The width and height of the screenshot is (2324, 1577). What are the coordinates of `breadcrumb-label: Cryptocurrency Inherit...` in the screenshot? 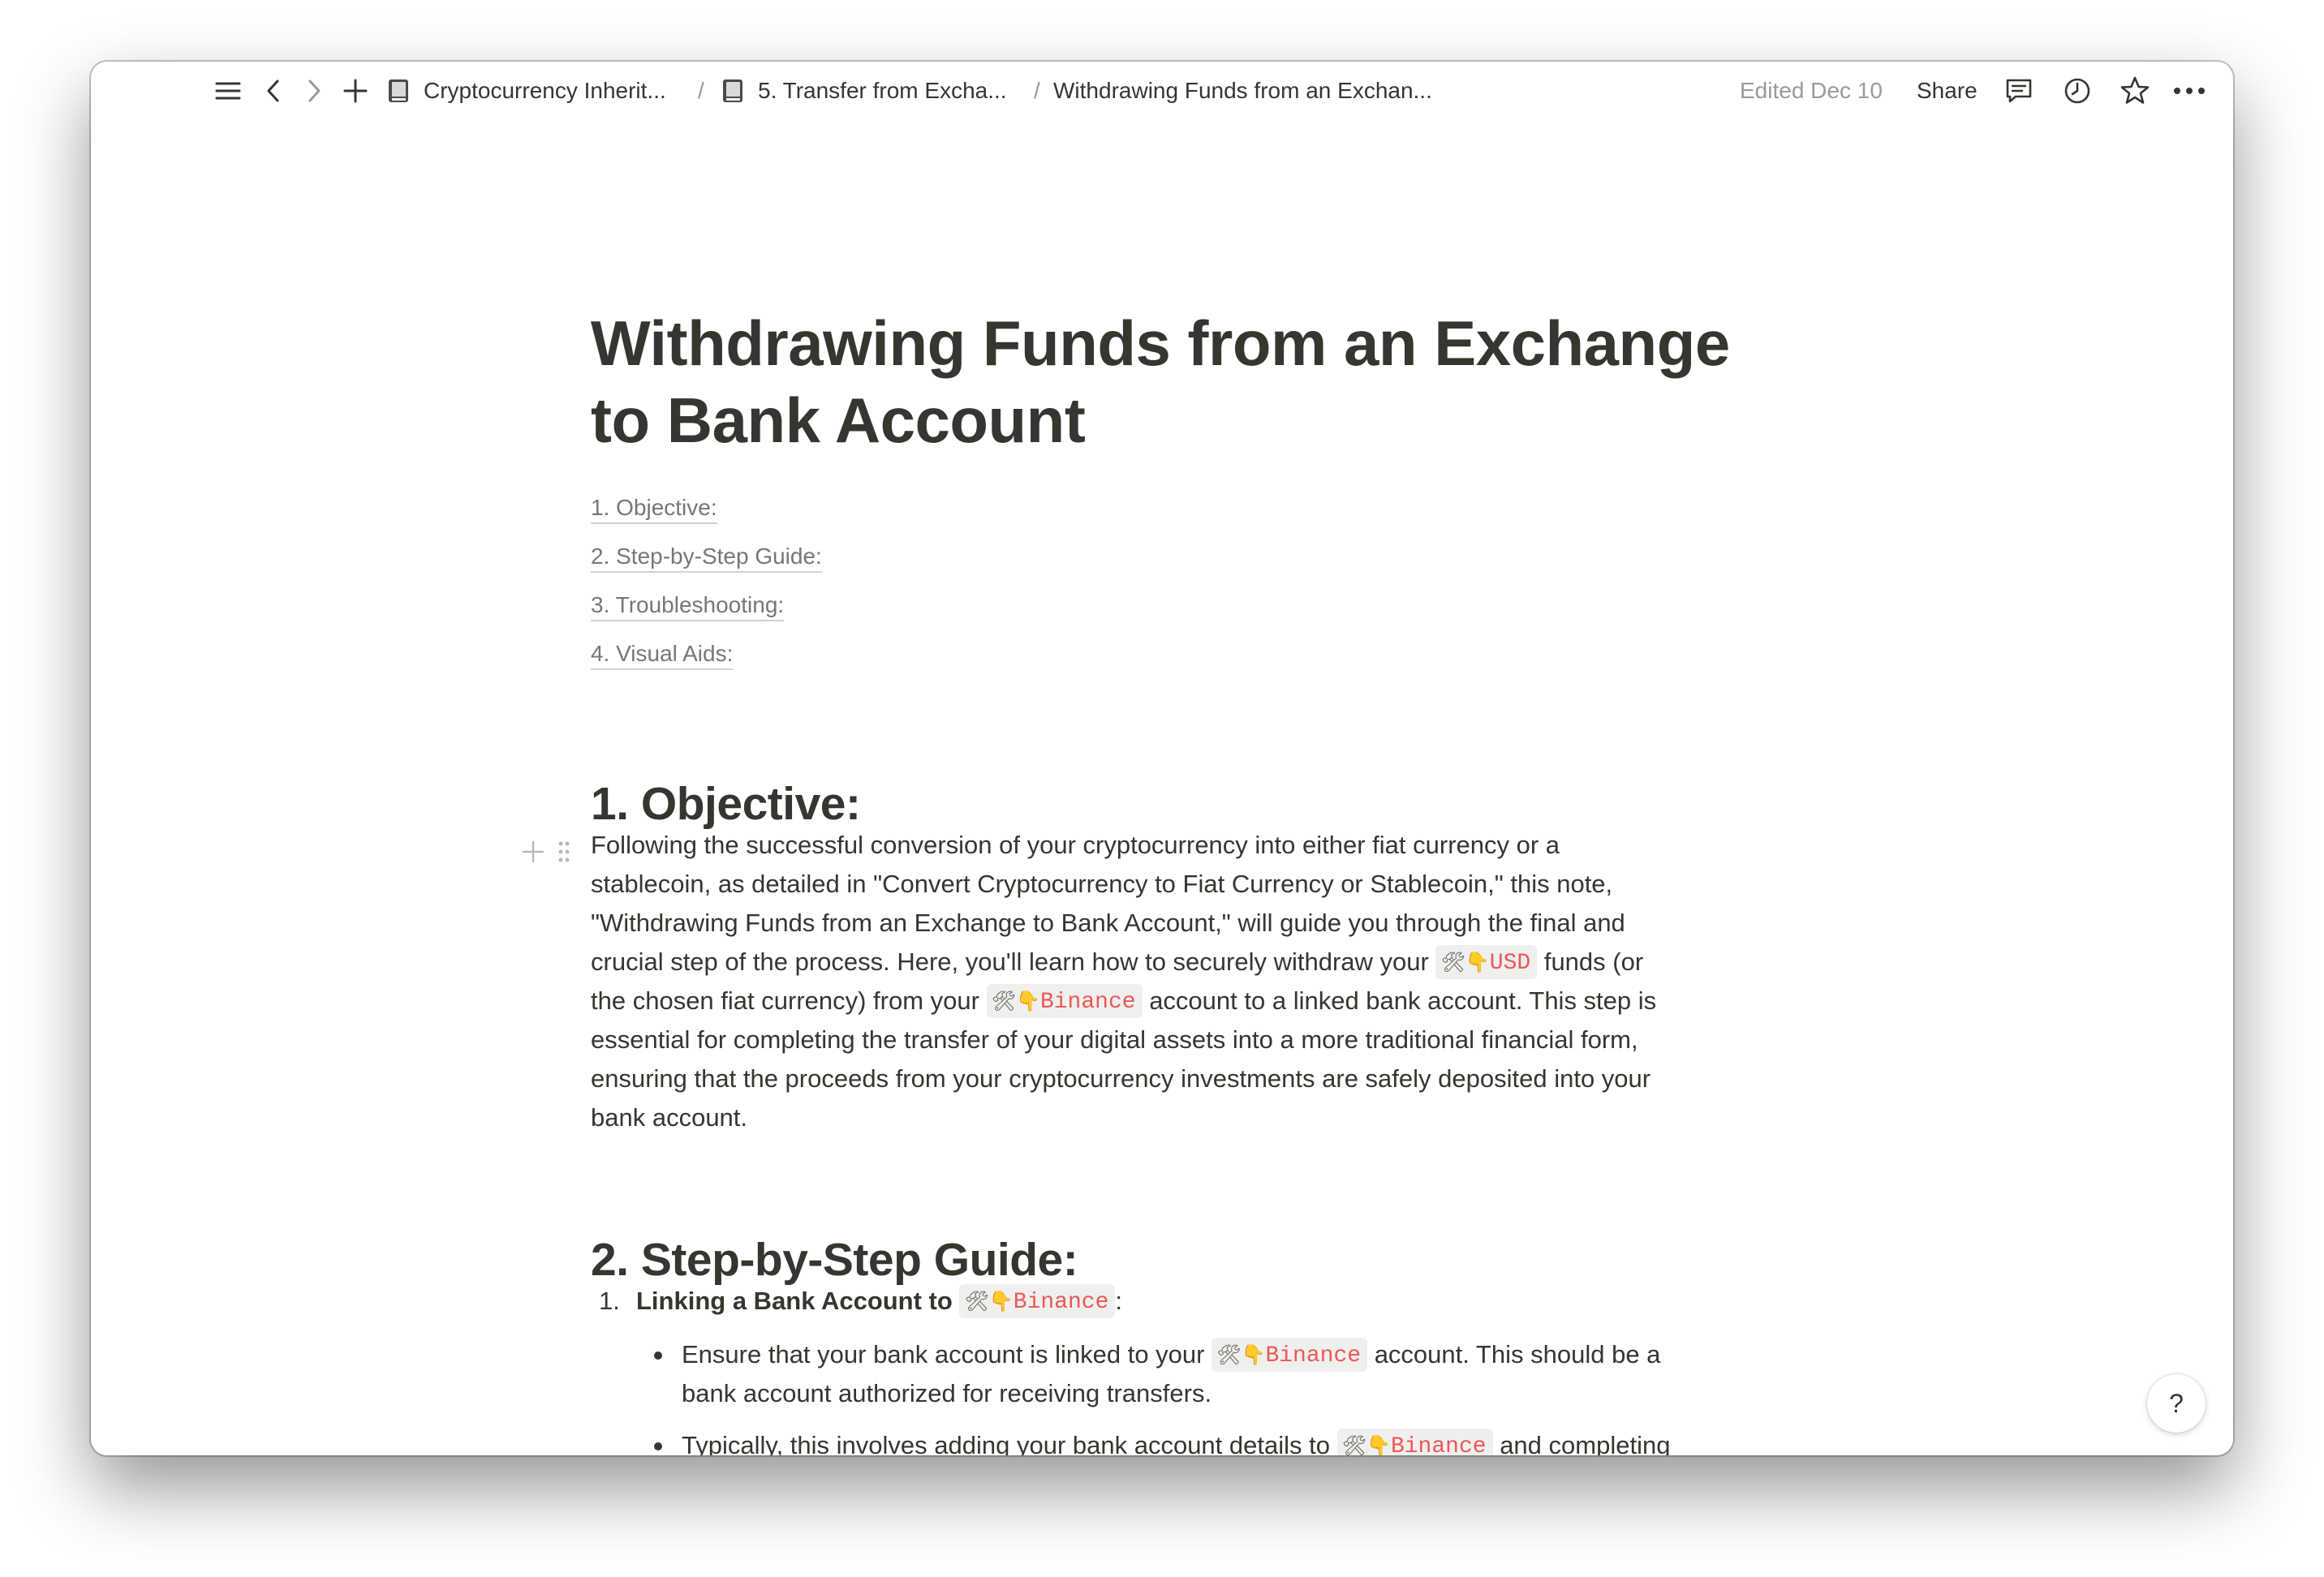 It's located at (545, 90).